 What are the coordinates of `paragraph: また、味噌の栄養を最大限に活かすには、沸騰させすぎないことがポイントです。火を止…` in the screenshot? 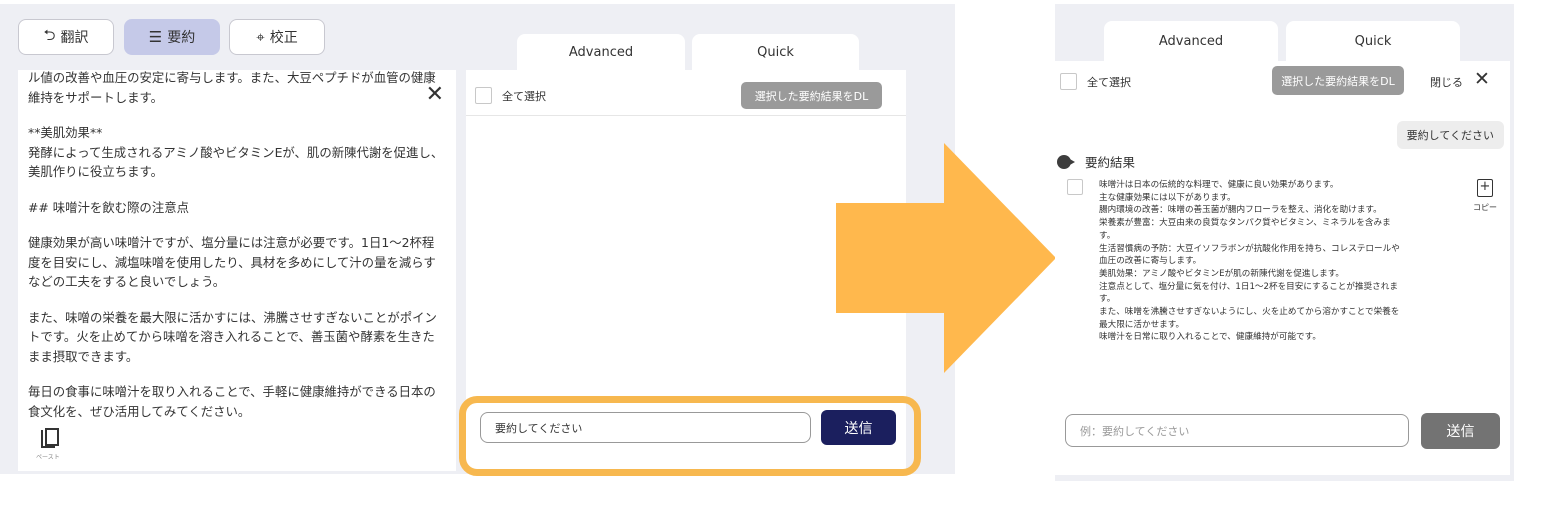 It's located at (232, 336).